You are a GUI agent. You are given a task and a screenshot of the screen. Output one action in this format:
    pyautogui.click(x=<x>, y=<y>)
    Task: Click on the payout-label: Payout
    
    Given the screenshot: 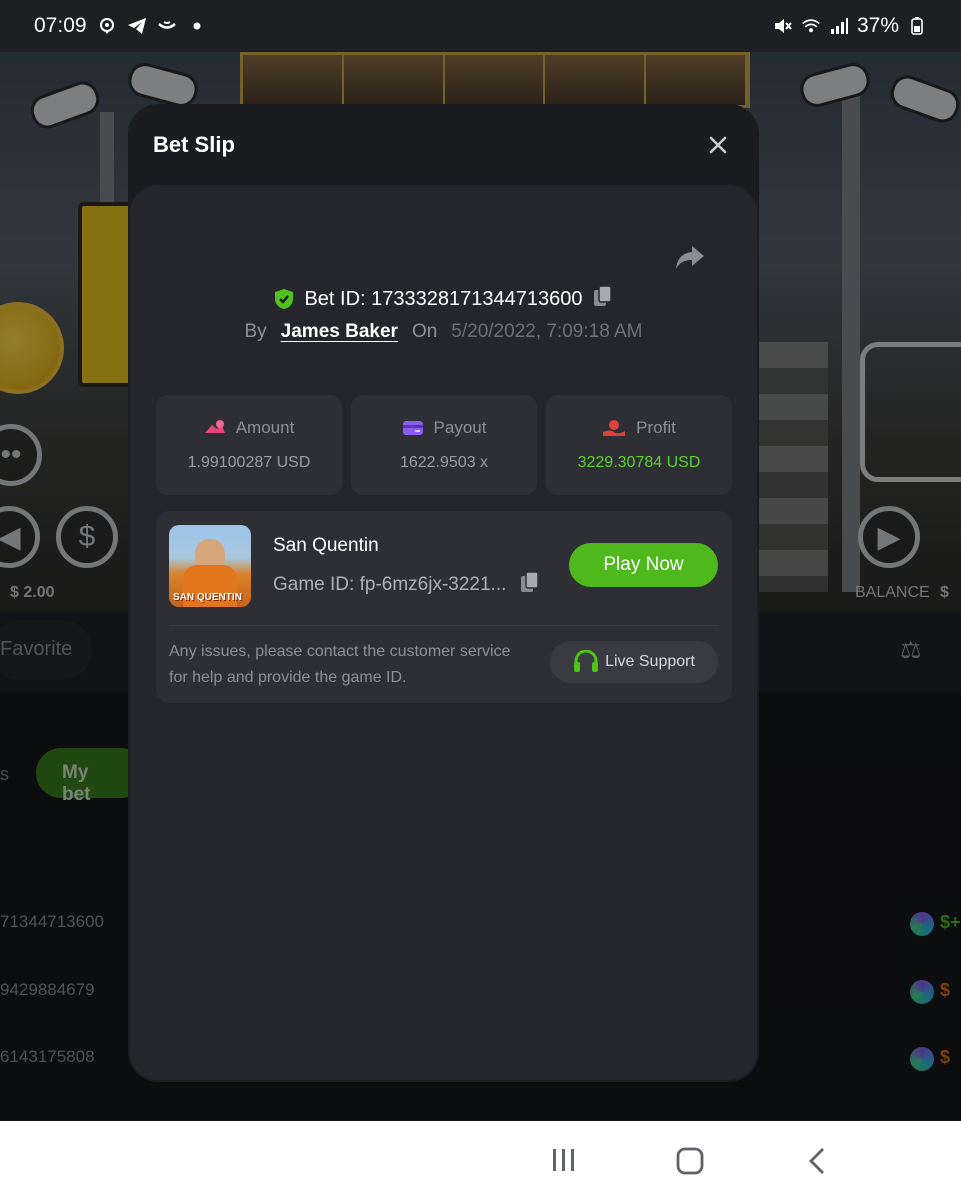 What is the action you would take?
    pyautogui.click(x=460, y=427)
    